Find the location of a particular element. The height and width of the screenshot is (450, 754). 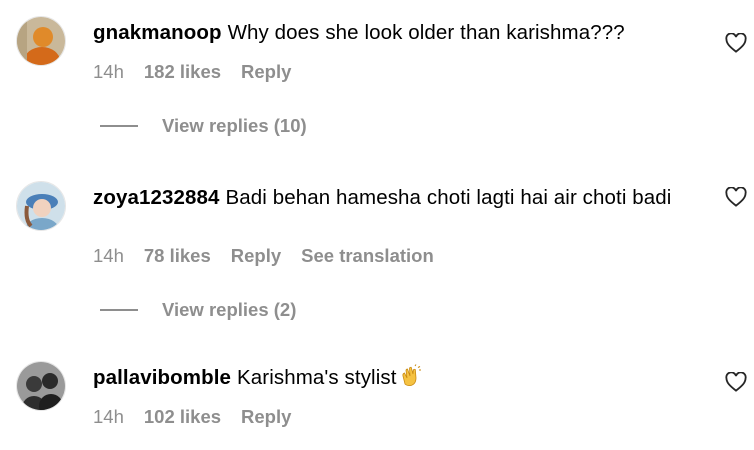

see-translation-button: See translation is located at coordinates (367, 256).